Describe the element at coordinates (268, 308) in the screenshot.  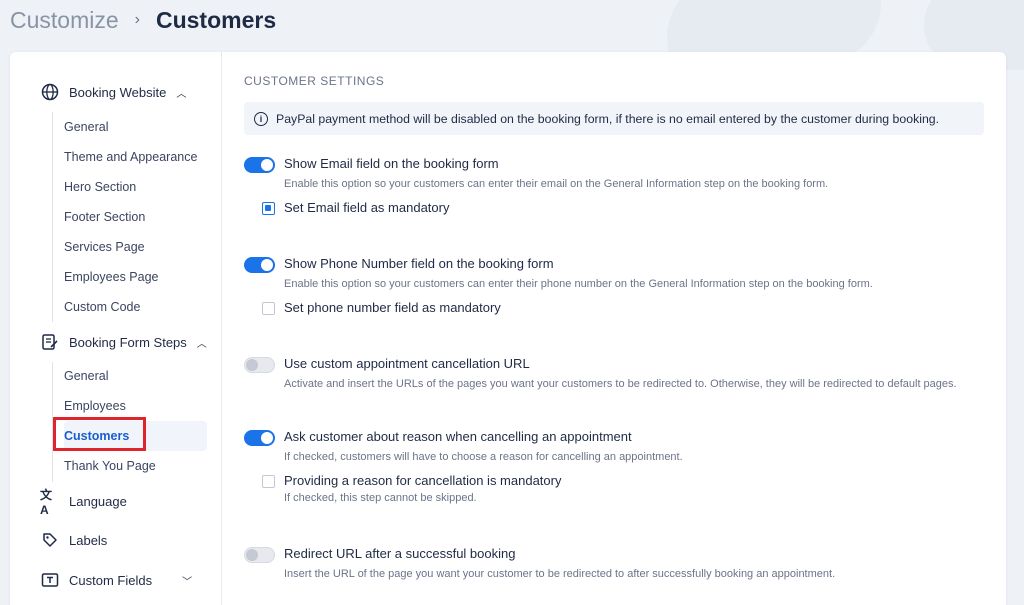
I see `phone-mandatory-checkbox` at that location.